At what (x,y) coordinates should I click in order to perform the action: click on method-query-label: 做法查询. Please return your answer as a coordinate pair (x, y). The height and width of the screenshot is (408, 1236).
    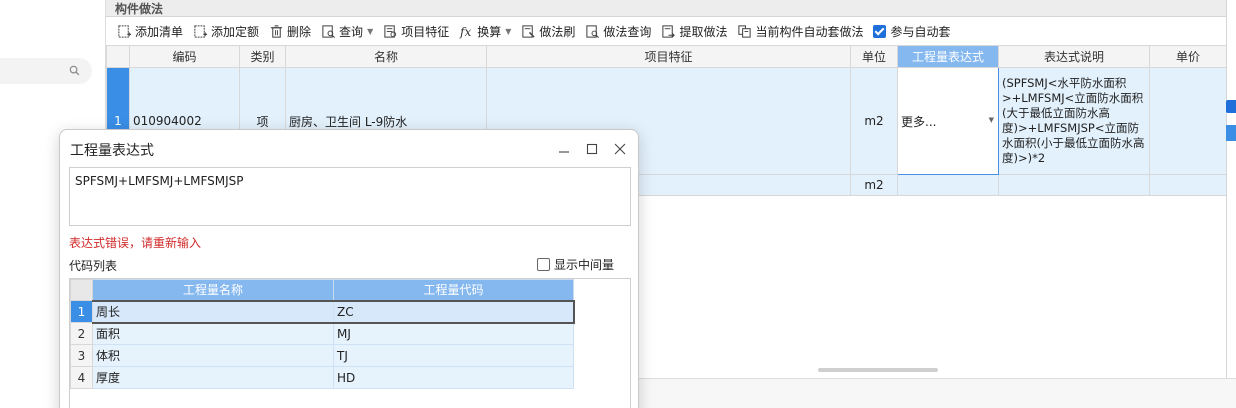
    Looking at the image, I should click on (627, 32).